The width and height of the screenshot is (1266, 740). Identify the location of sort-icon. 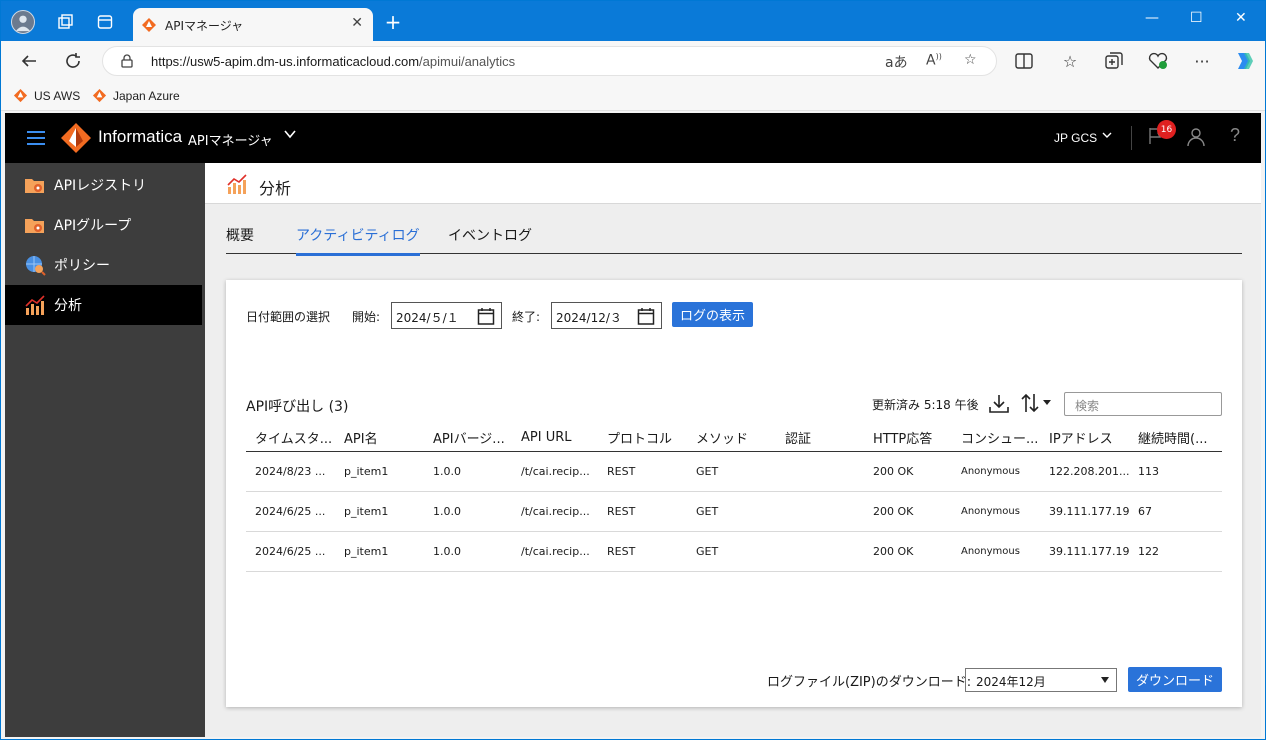
(1037, 403).